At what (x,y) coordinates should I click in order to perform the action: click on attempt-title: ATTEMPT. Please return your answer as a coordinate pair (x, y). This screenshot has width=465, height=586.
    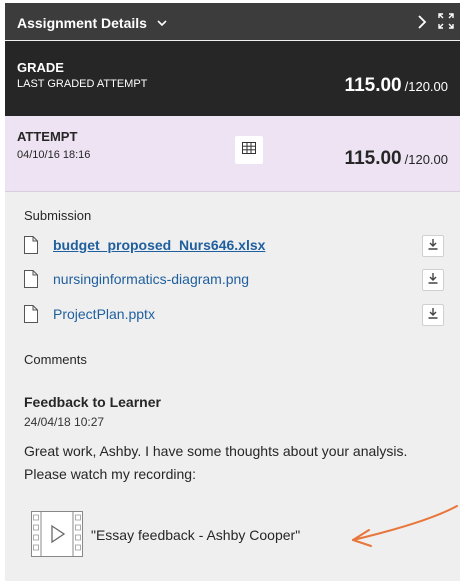
    Looking at the image, I should click on (47, 136).